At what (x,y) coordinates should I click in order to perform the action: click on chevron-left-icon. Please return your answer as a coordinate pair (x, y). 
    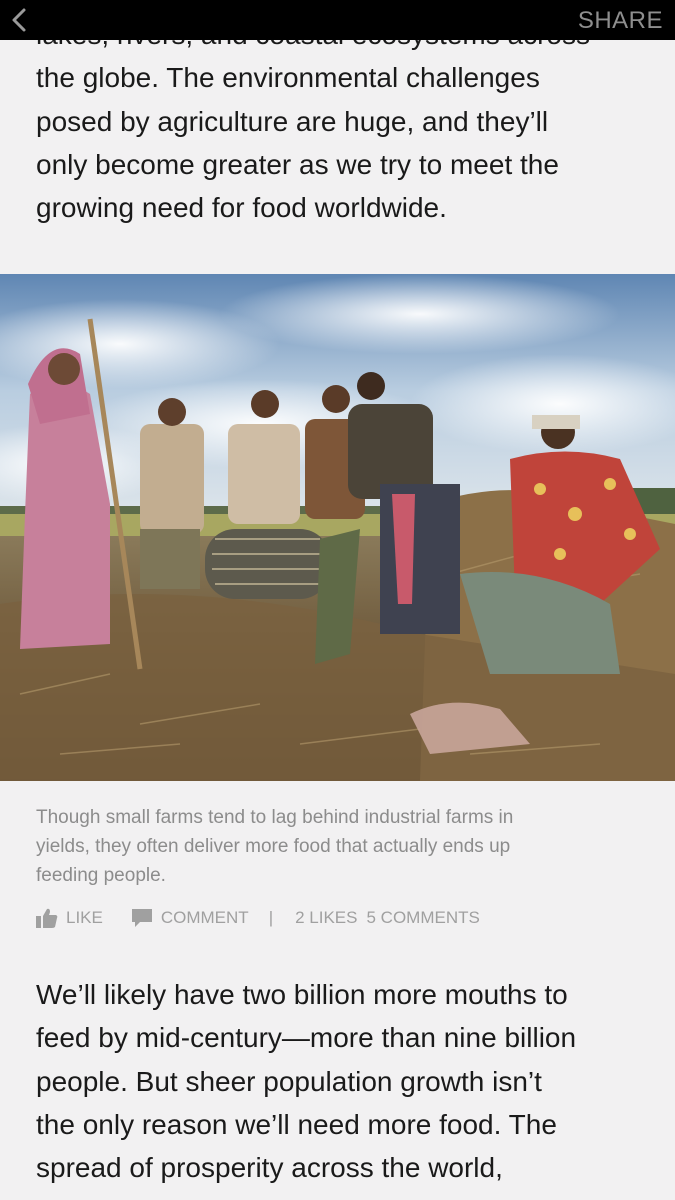
    Looking at the image, I should click on (19, 20).